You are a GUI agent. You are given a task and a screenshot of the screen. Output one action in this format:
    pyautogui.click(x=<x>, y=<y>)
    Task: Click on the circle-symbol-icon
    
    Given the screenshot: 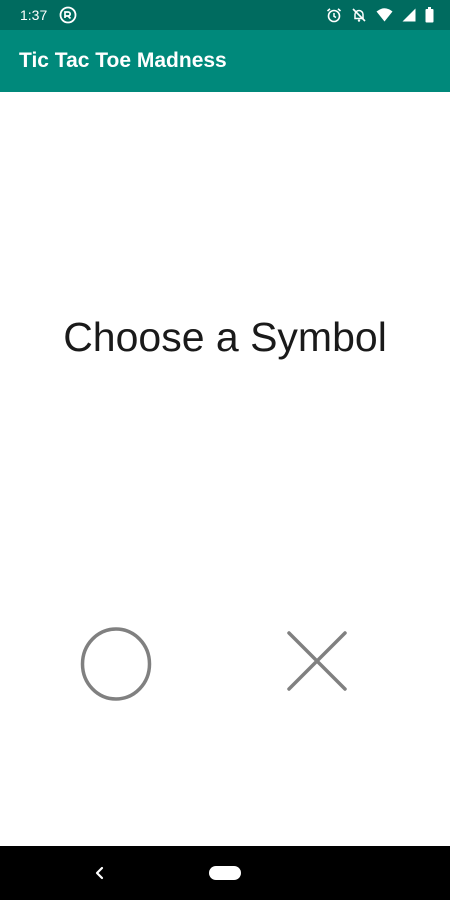 What is the action you would take?
    pyautogui.click(x=116, y=664)
    